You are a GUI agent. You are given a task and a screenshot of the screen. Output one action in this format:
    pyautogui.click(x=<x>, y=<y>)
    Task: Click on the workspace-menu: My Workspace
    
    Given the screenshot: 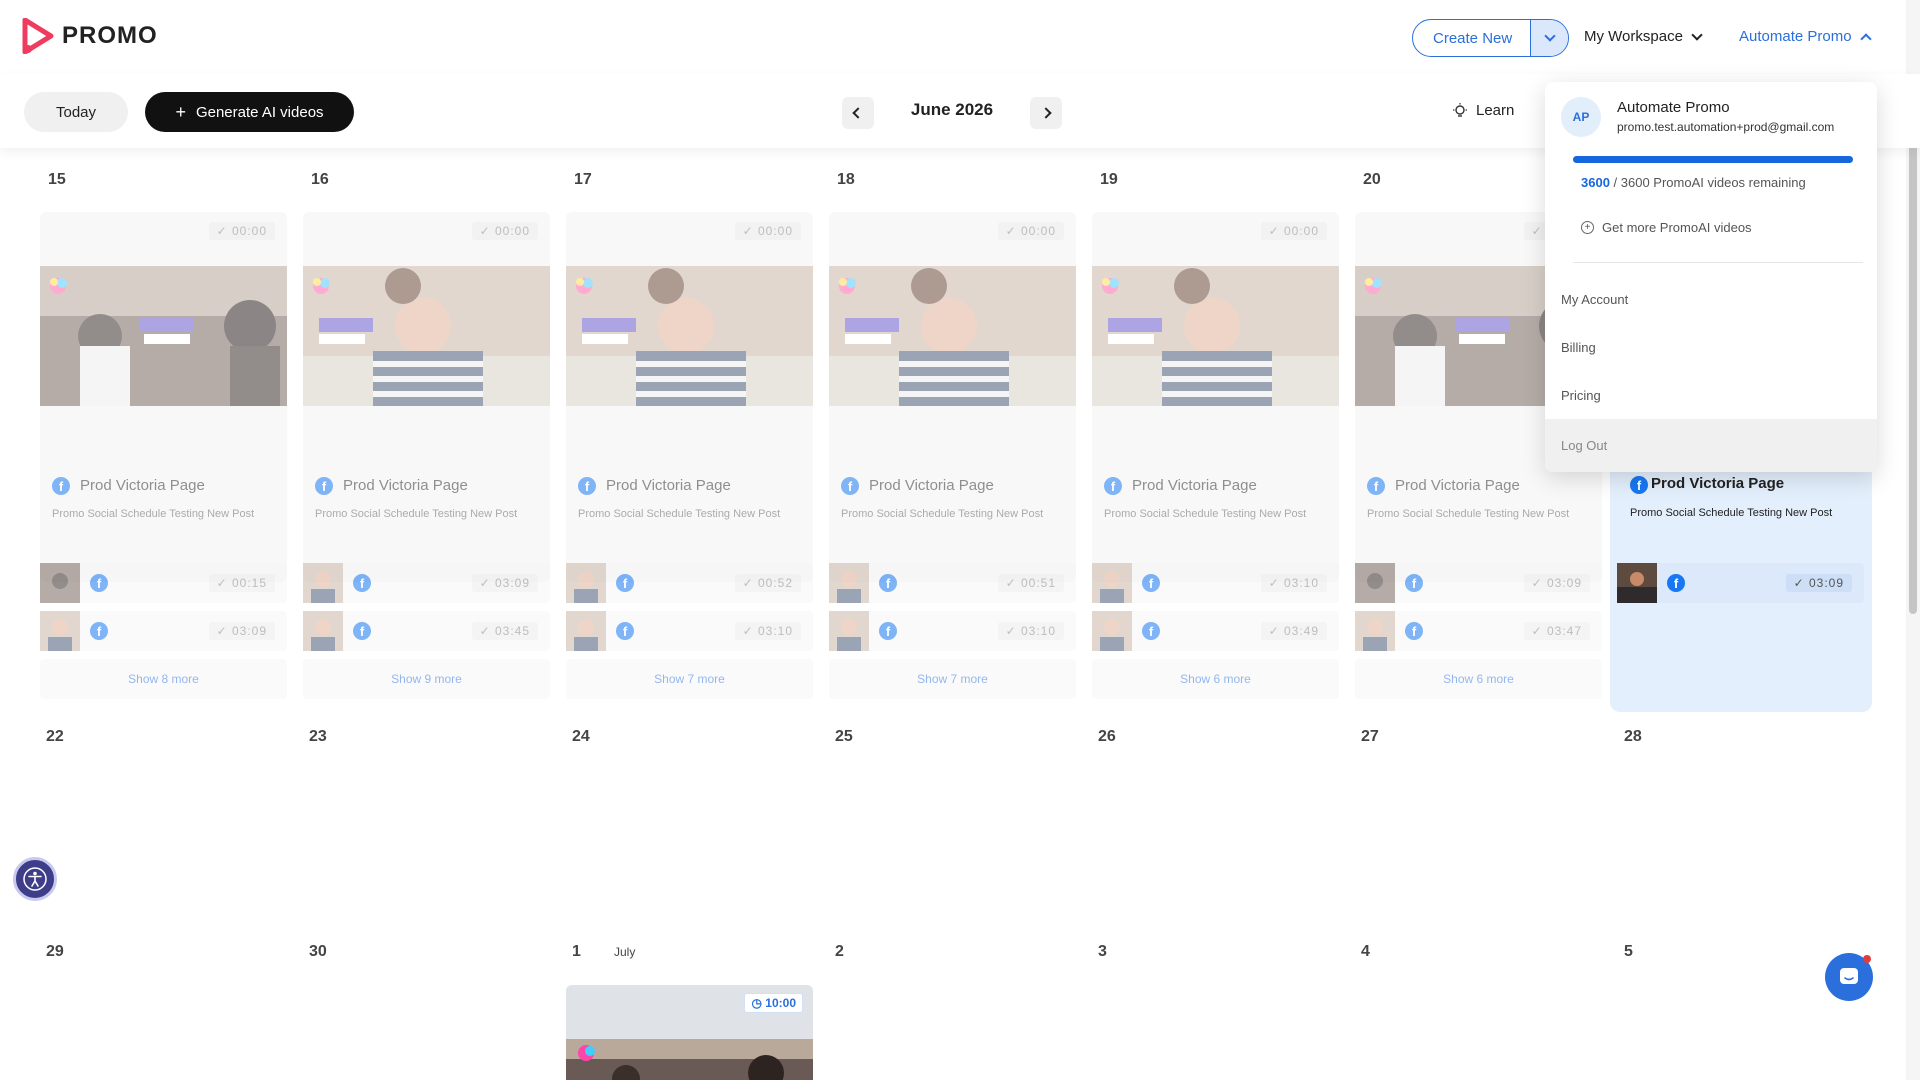 What is the action you would take?
    pyautogui.click(x=1643, y=36)
    